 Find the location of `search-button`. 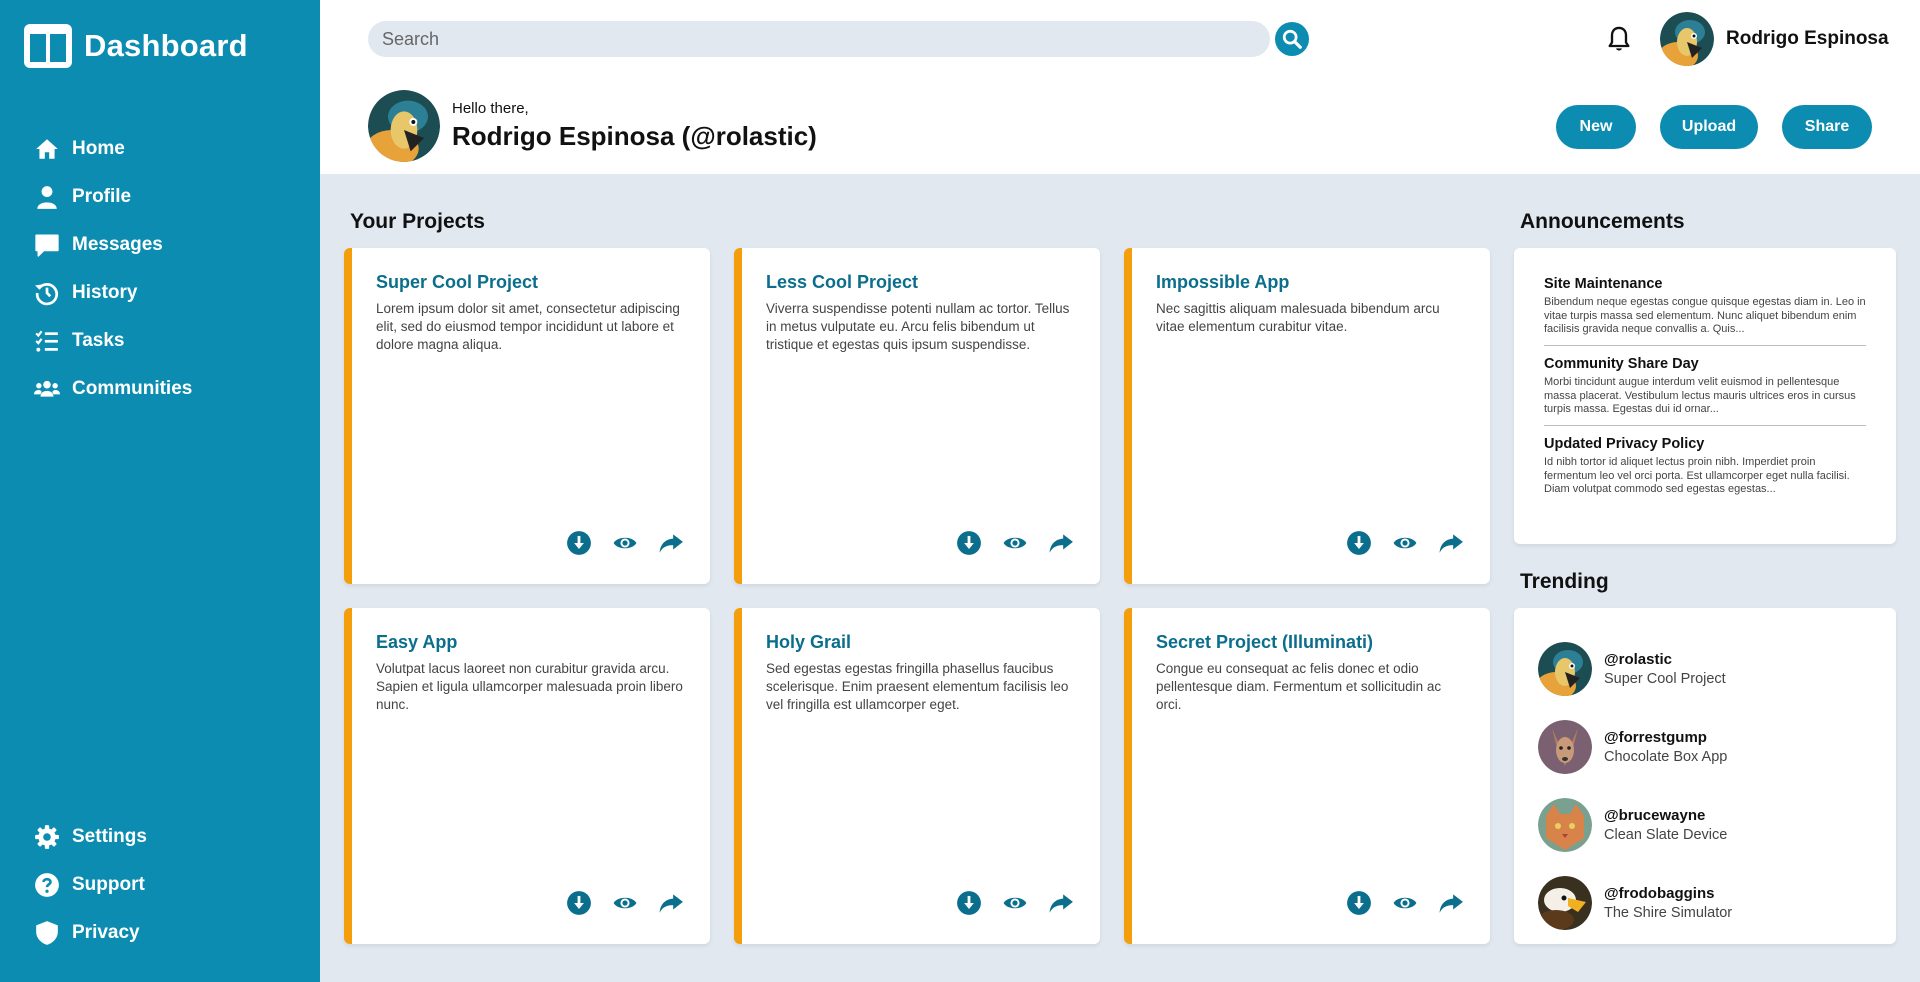

search-button is located at coordinates (1292, 39).